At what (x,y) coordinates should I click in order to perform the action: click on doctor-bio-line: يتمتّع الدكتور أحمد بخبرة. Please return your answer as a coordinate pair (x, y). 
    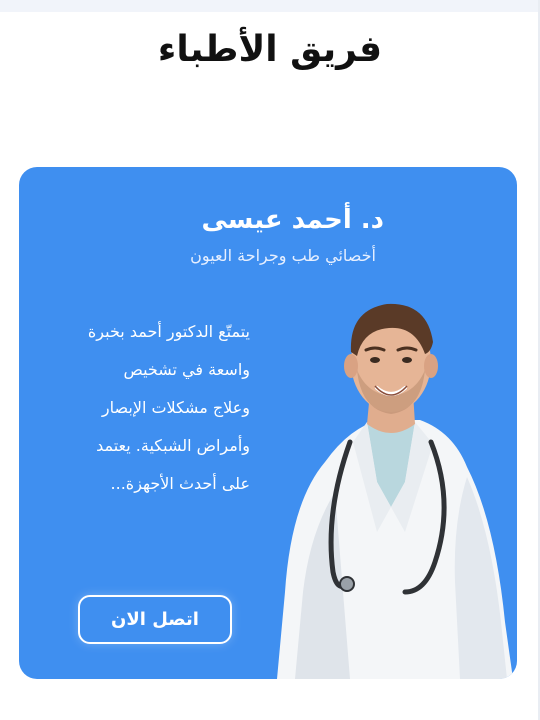
    Looking at the image, I should click on (168, 331).